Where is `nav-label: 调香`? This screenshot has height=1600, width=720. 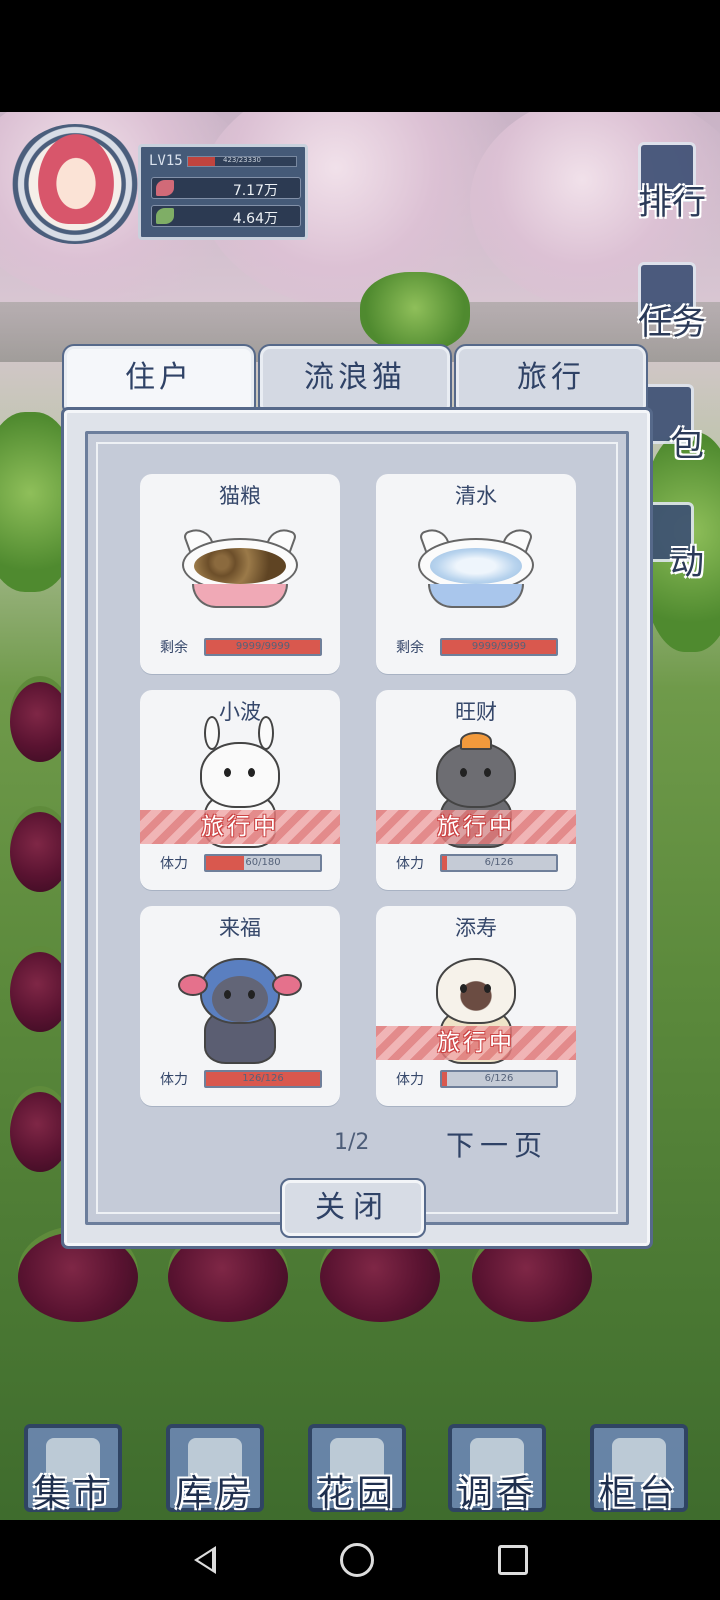 nav-label: 调香 is located at coordinates (496, 1493).